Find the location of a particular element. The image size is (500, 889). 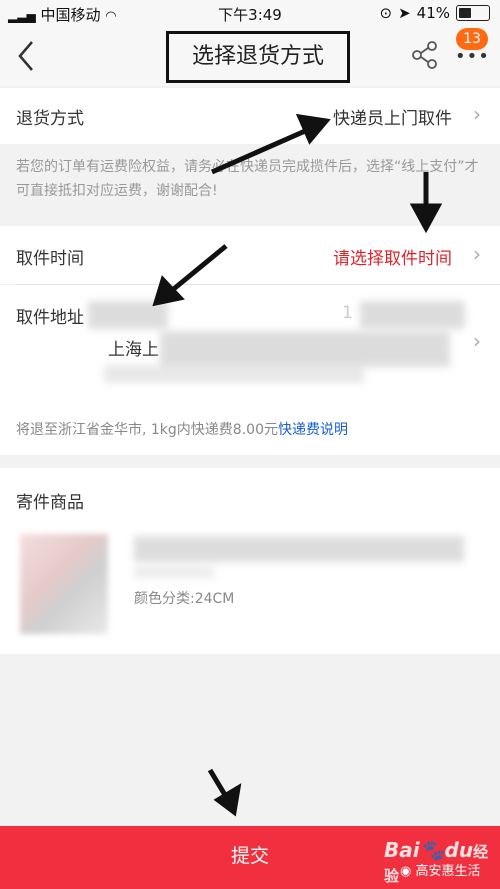

account-watermark: ◉ 高安惠生活 is located at coordinates (440, 869).